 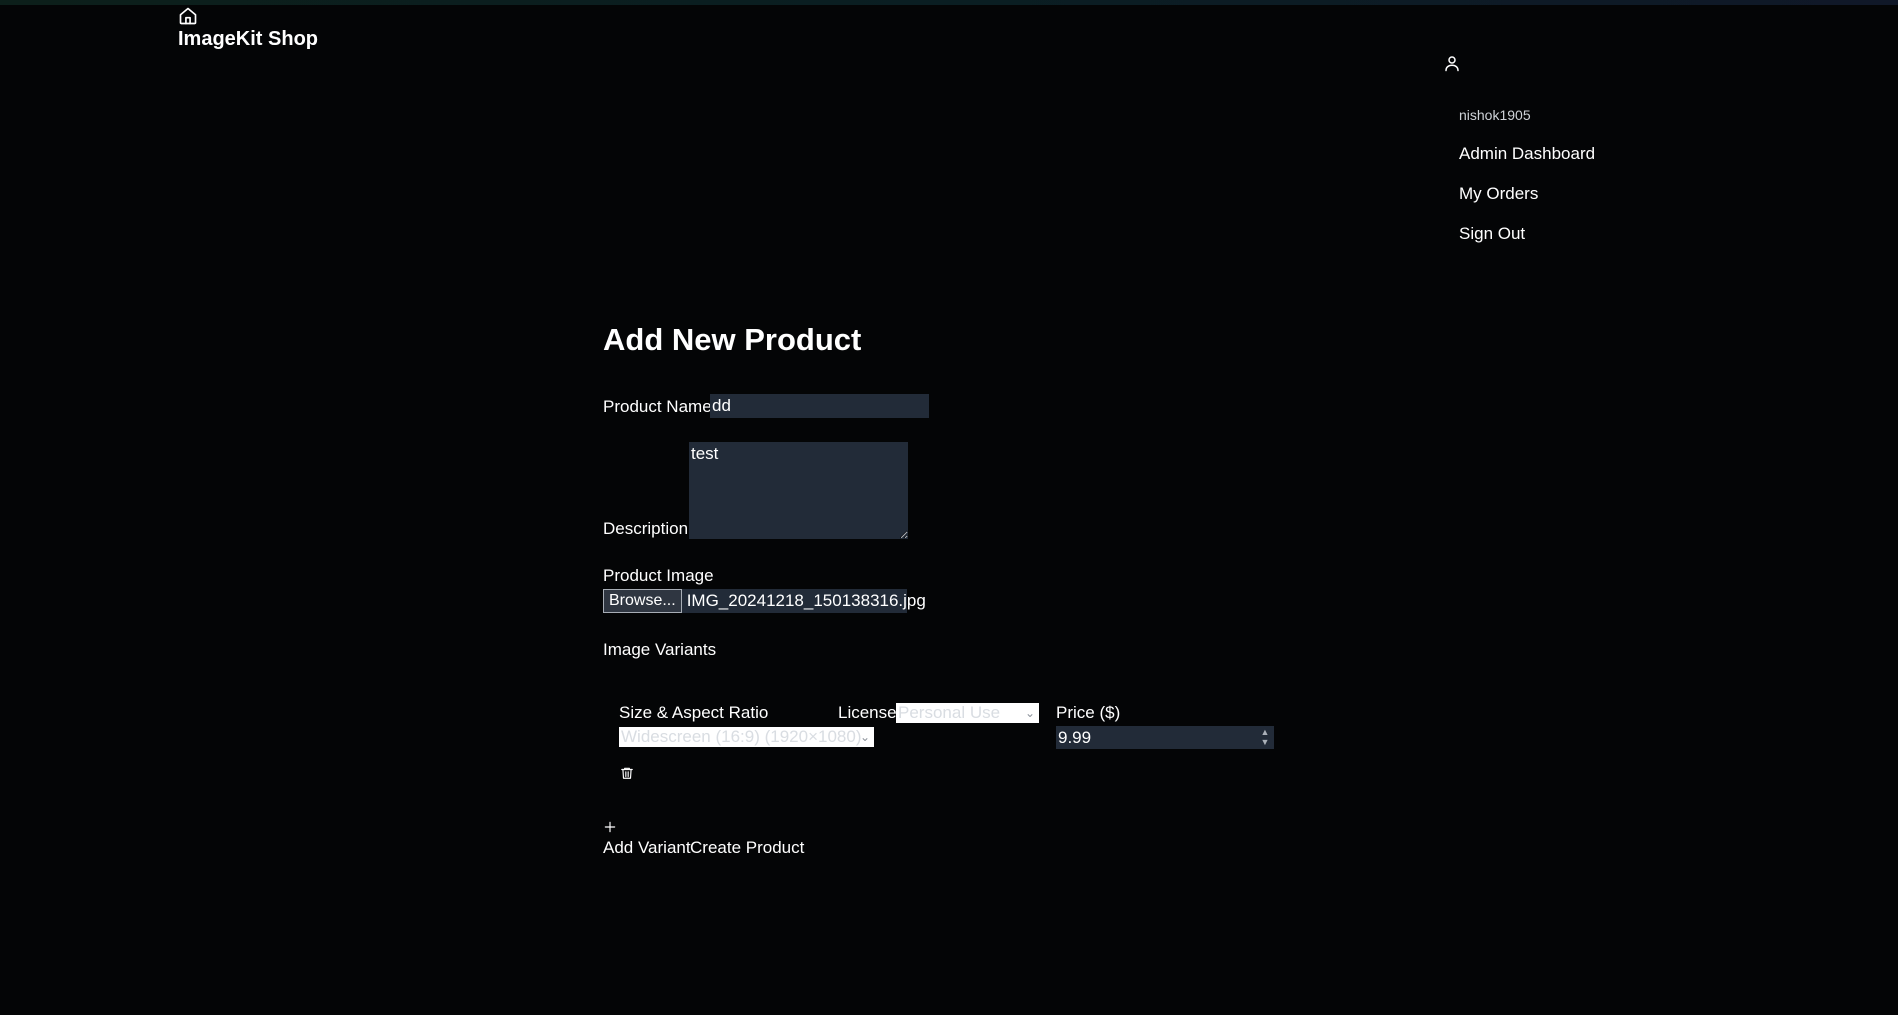 What do you see at coordinates (1495, 115) in the screenshot?
I see `username-label: nishok1905` at bounding box center [1495, 115].